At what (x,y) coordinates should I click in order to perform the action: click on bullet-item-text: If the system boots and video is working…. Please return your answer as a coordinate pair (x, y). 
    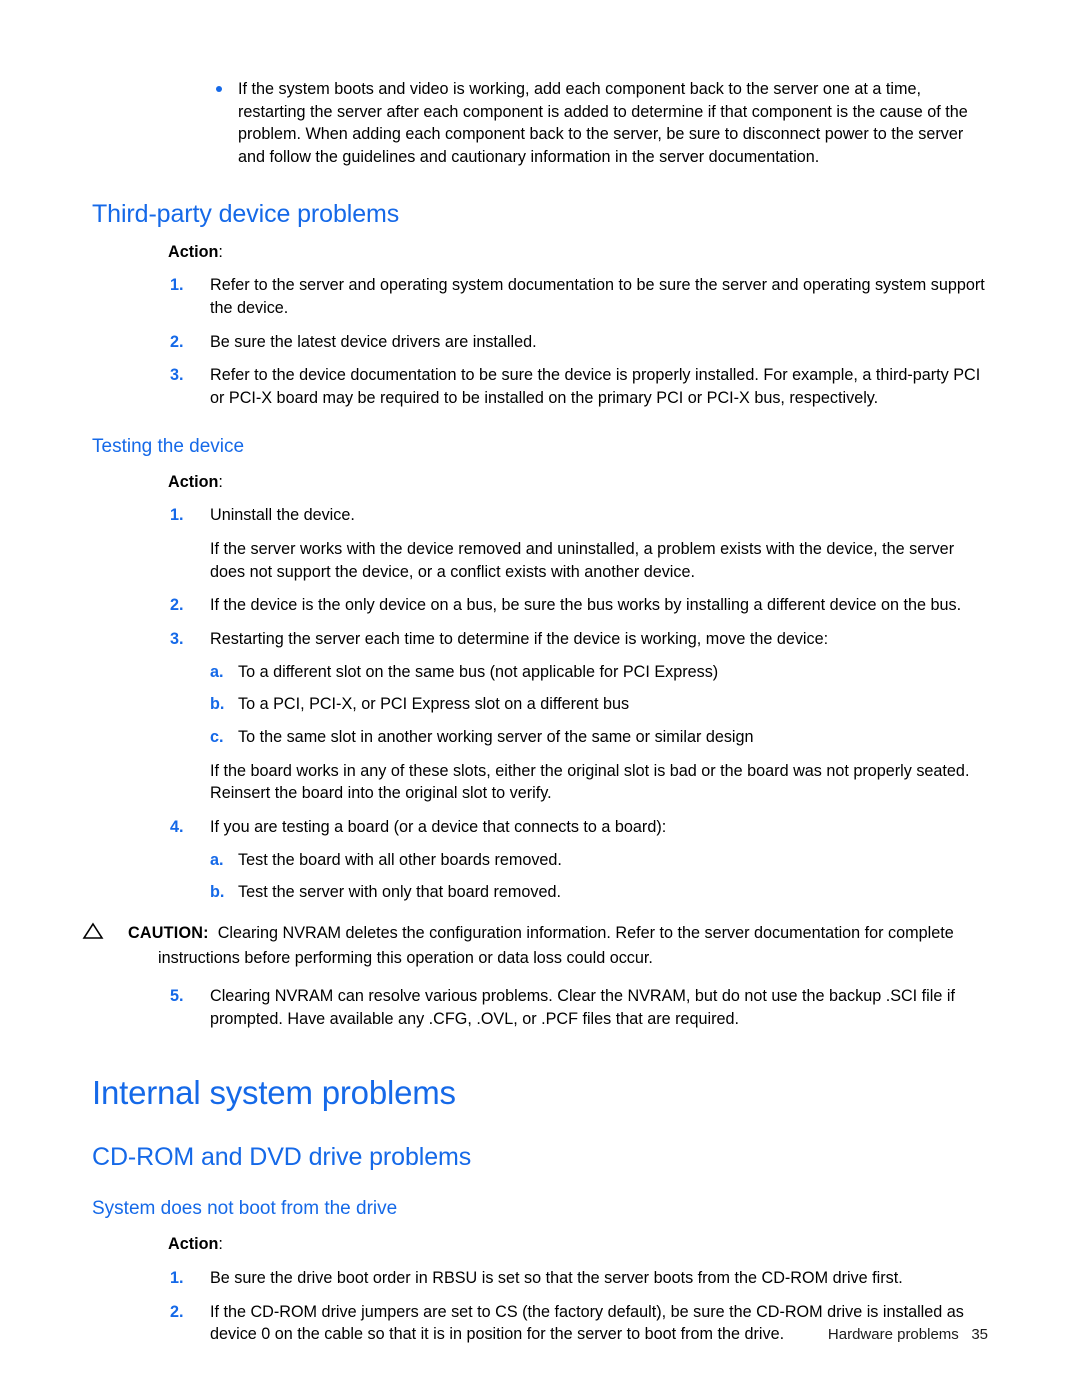
    Looking at the image, I should click on (603, 123).